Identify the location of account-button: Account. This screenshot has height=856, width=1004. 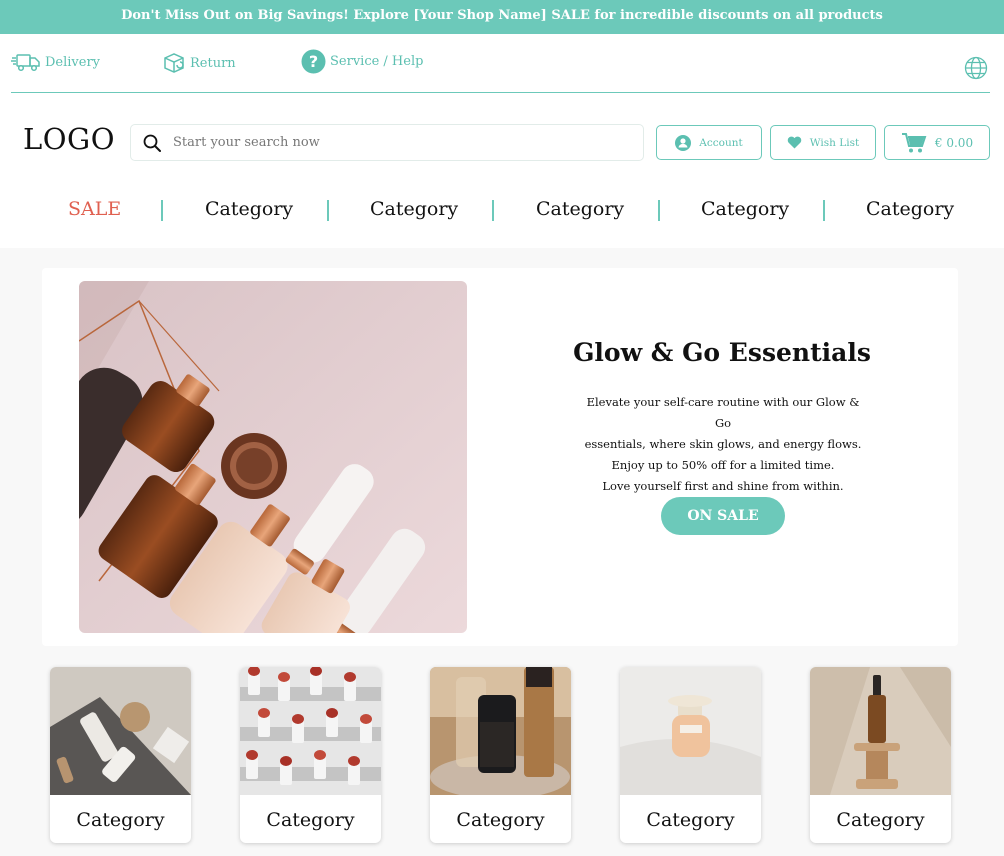
(709, 142).